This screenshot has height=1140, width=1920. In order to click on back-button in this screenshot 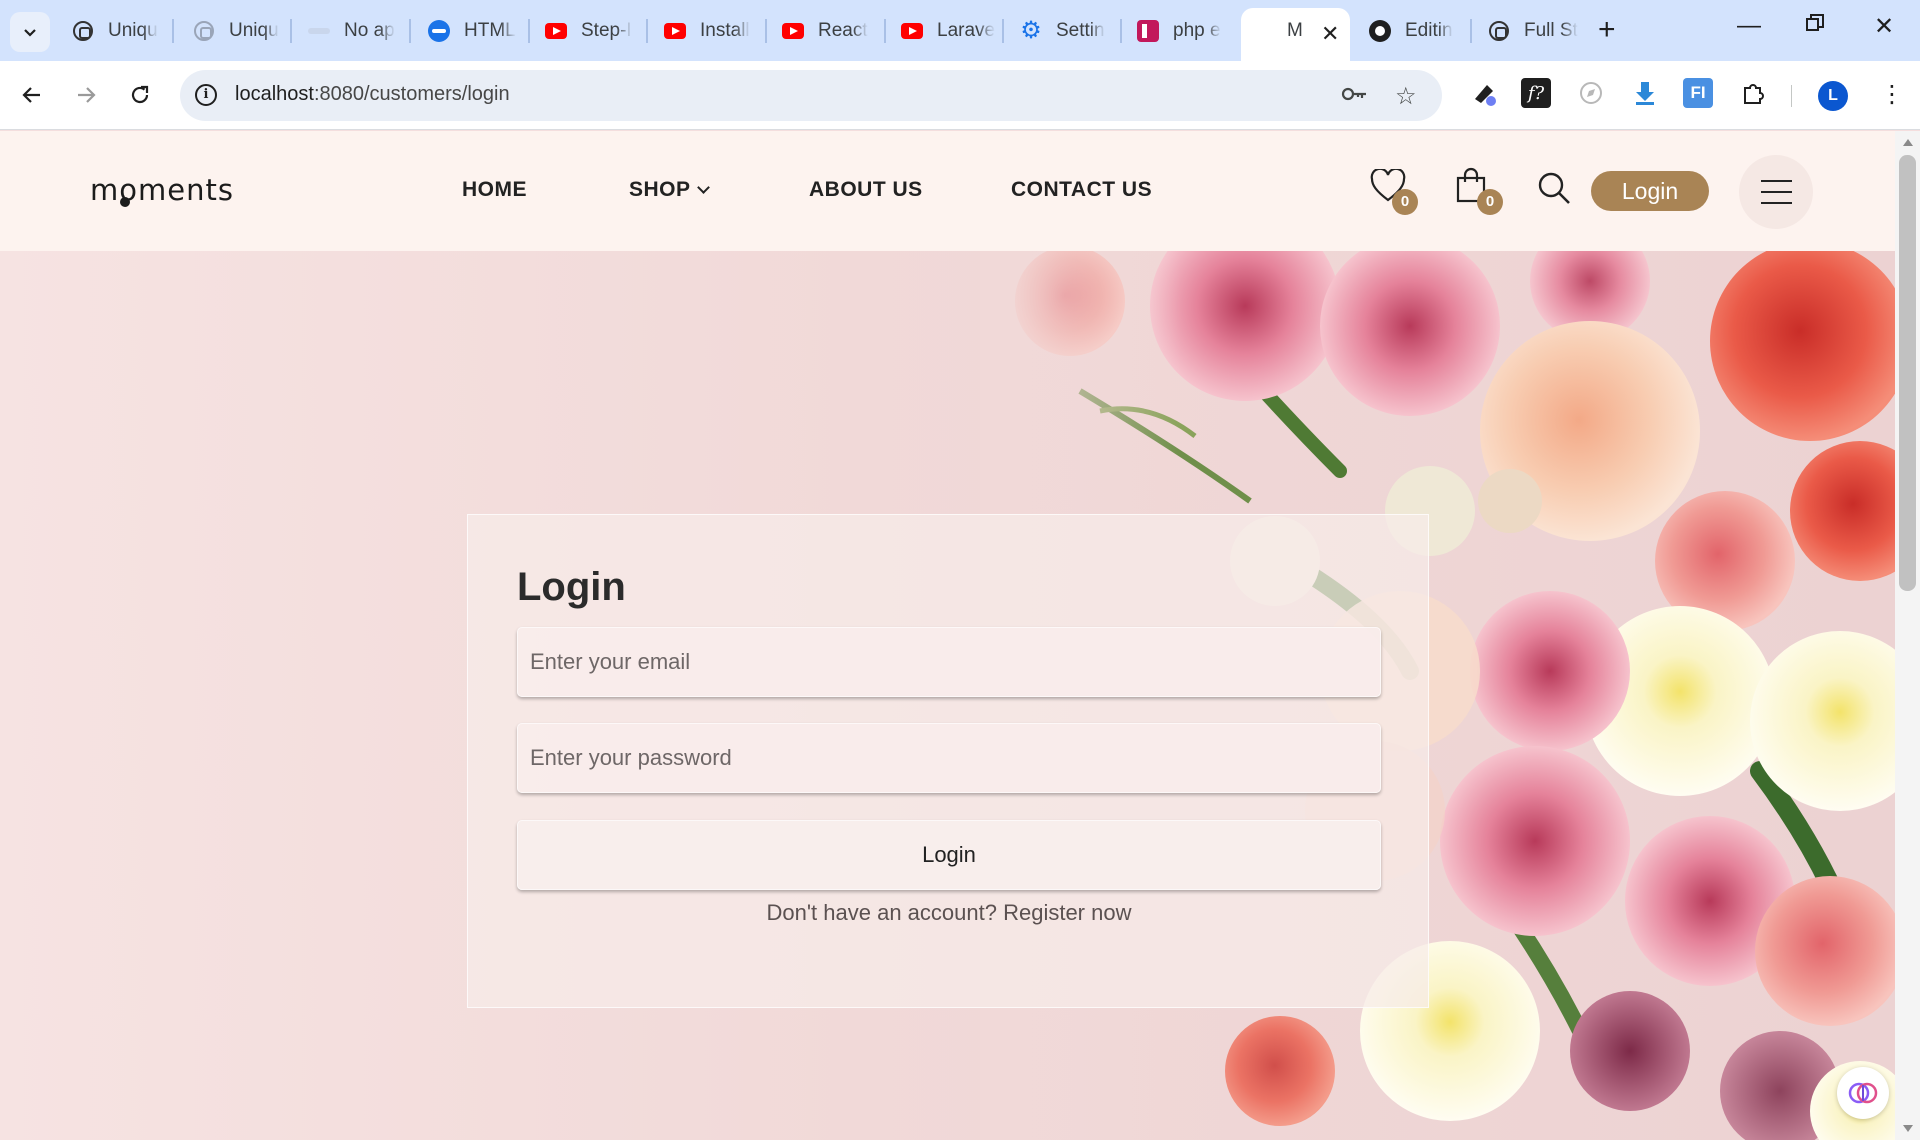, I will do `click(32, 95)`.